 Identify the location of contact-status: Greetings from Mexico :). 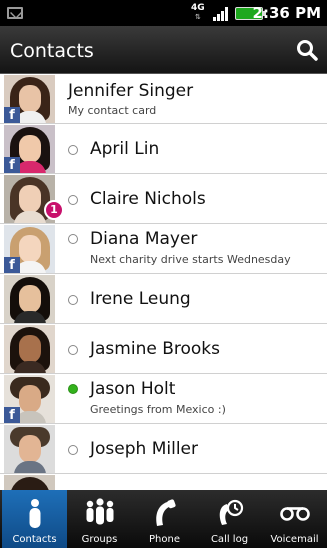
(158, 409).